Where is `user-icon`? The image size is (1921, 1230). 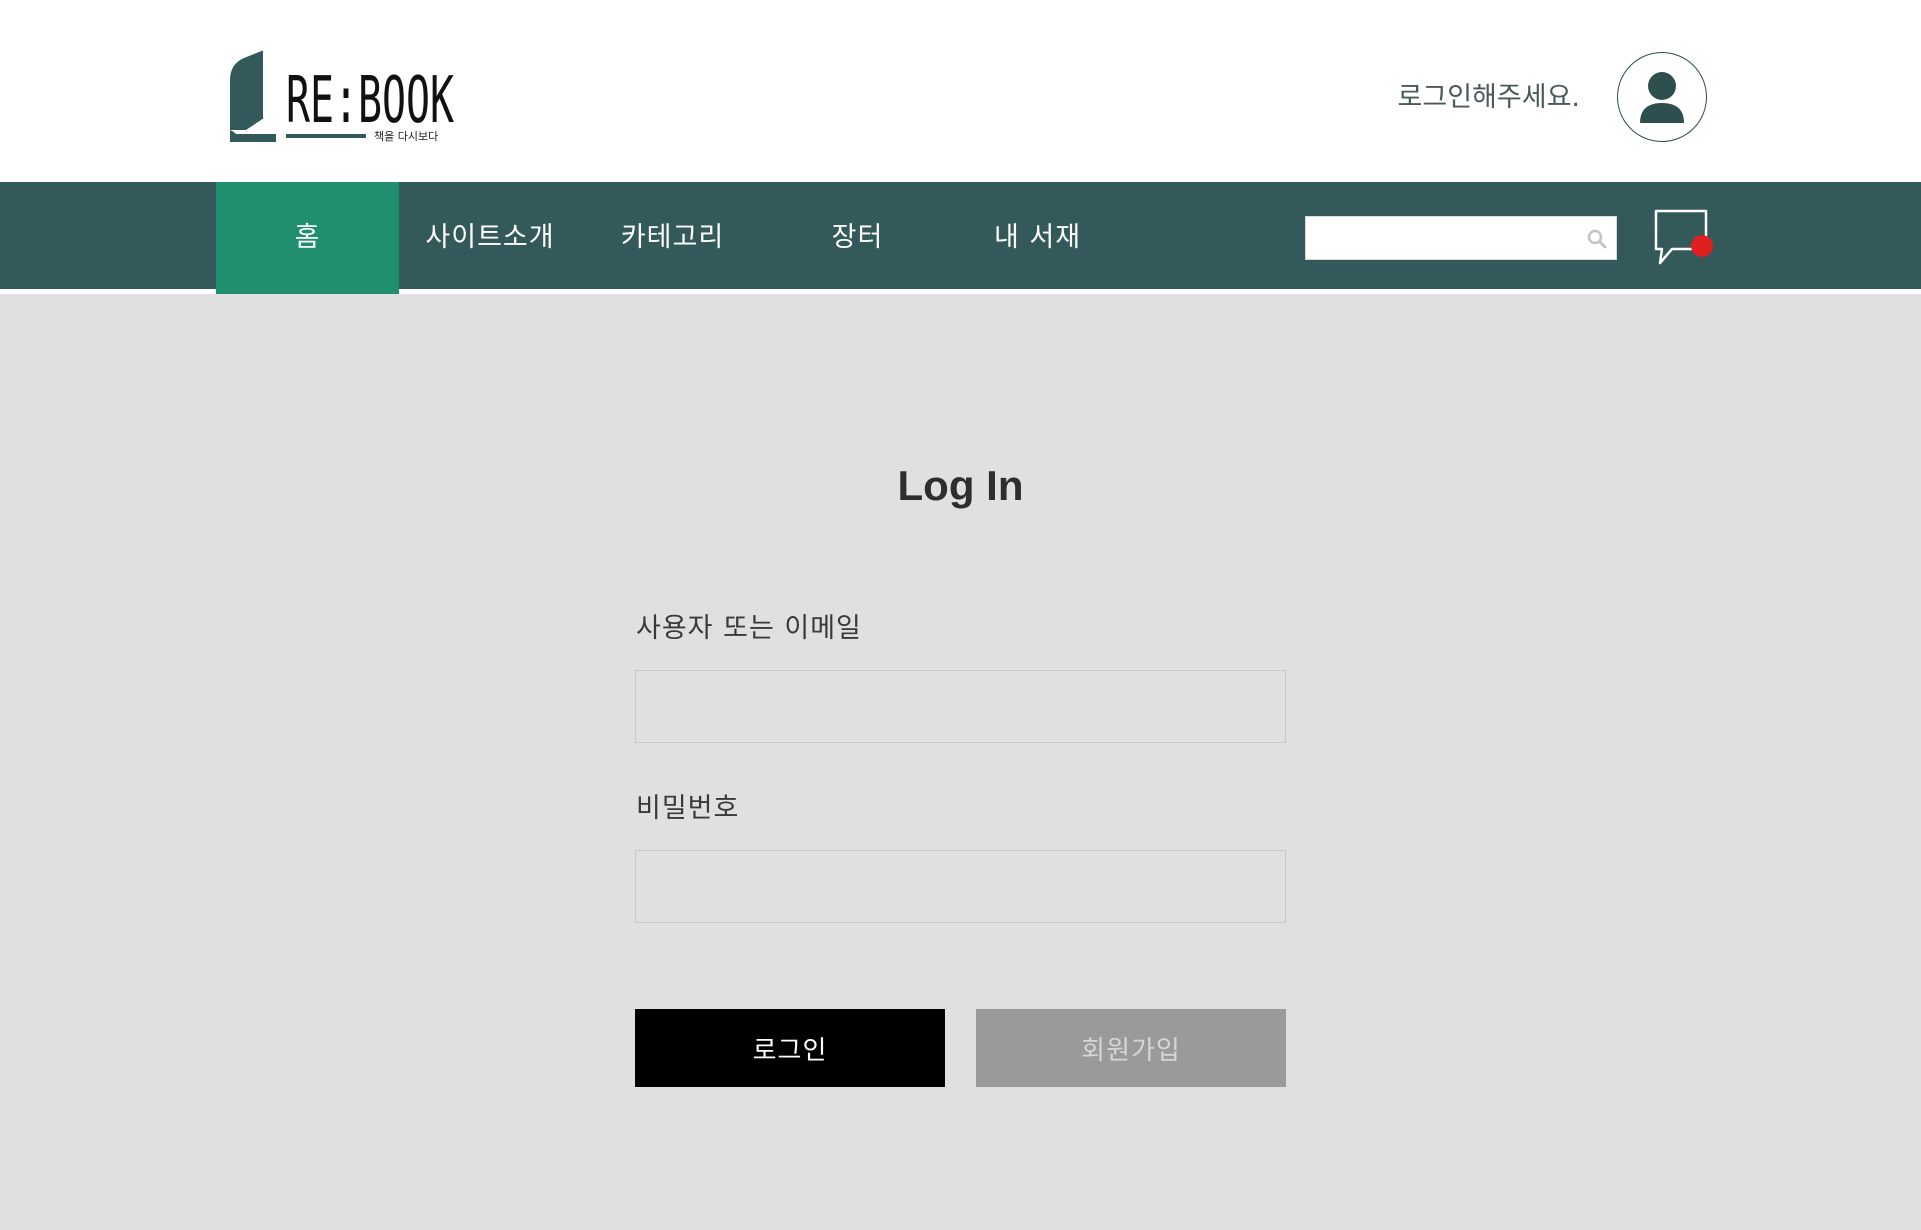
user-icon is located at coordinates (1662, 97).